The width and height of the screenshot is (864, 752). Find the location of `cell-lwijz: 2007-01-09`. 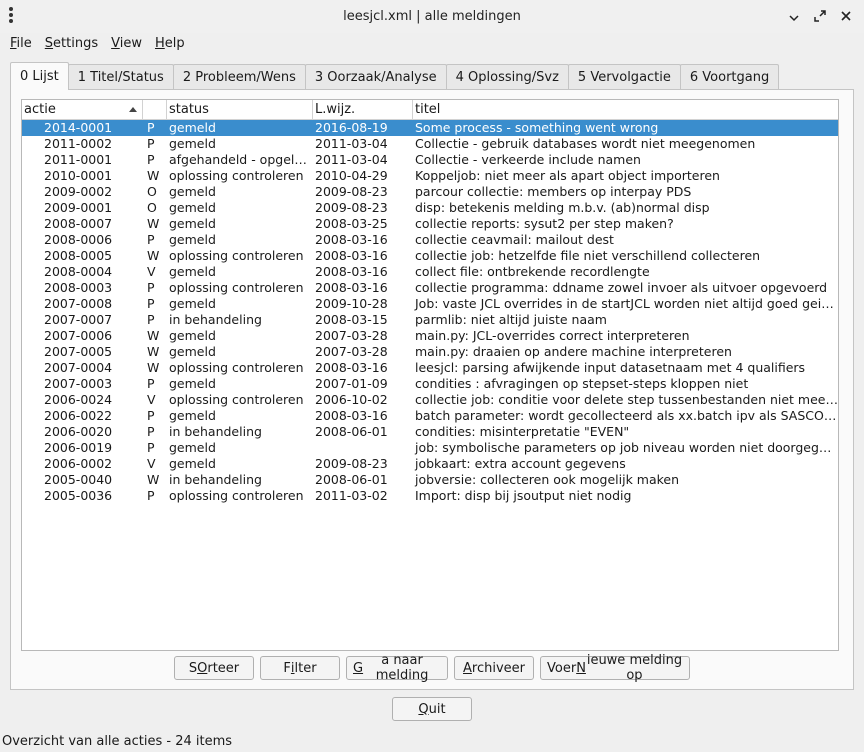

cell-lwijz: 2007-01-09 is located at coordinates (351, 383).